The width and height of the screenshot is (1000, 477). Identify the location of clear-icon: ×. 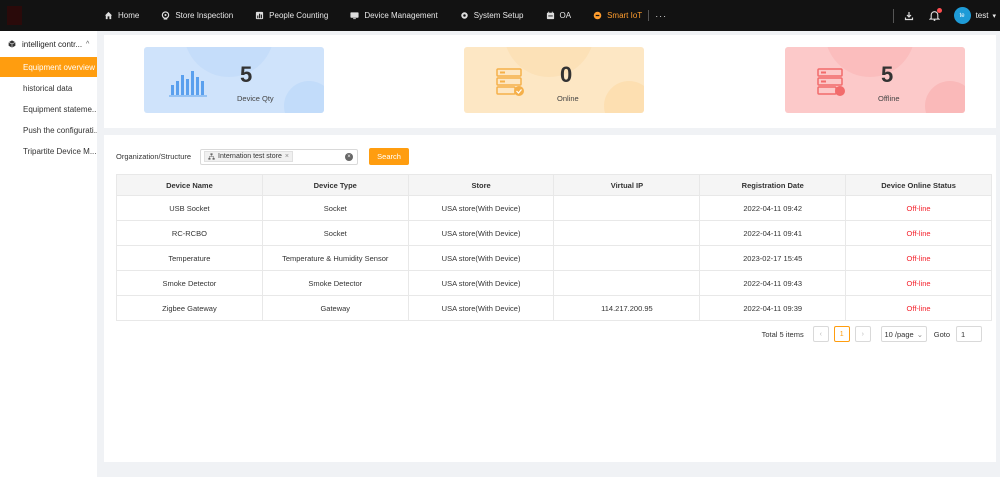
(349, 156).